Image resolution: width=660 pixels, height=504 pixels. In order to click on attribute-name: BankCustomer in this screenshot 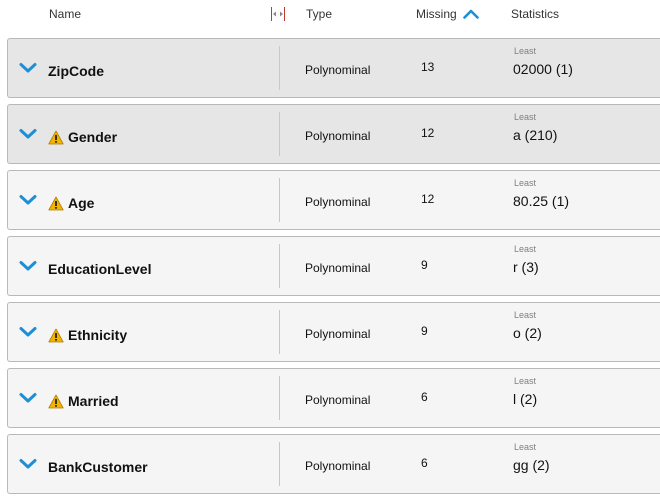, I will do `click(98, 467)`.